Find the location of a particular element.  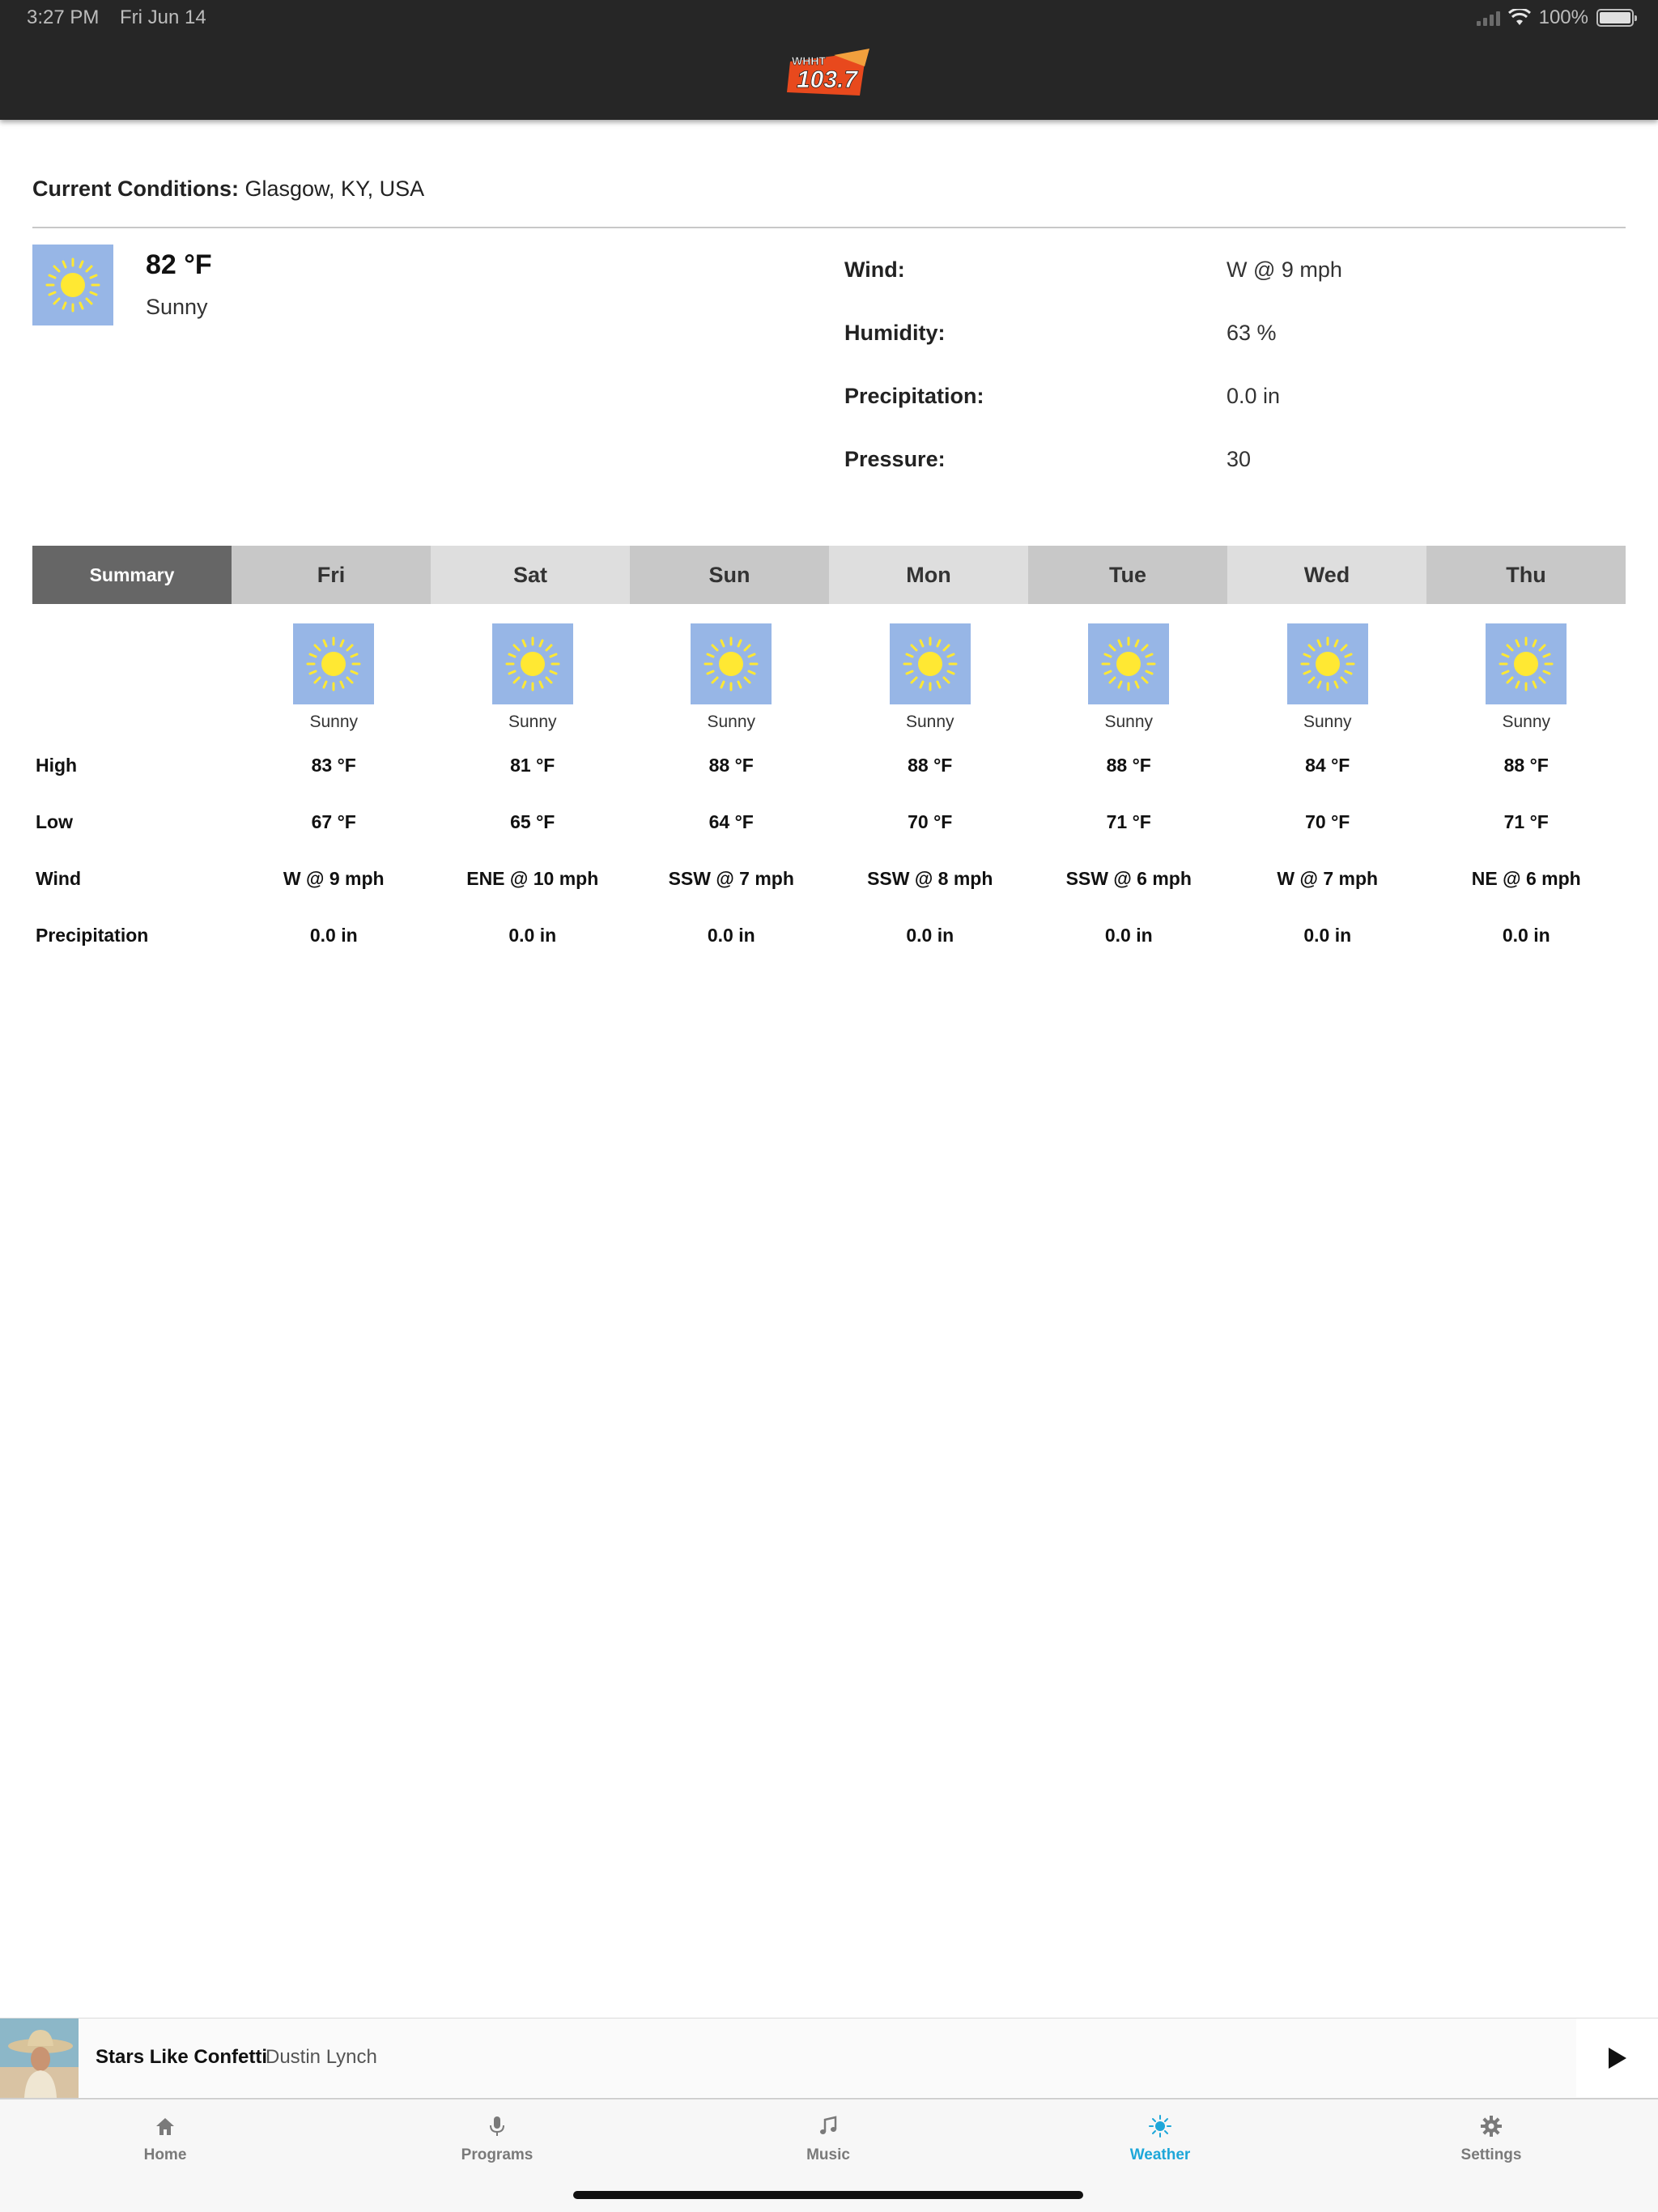

tab-programs: Programs is located at coordinates (497, 2139).